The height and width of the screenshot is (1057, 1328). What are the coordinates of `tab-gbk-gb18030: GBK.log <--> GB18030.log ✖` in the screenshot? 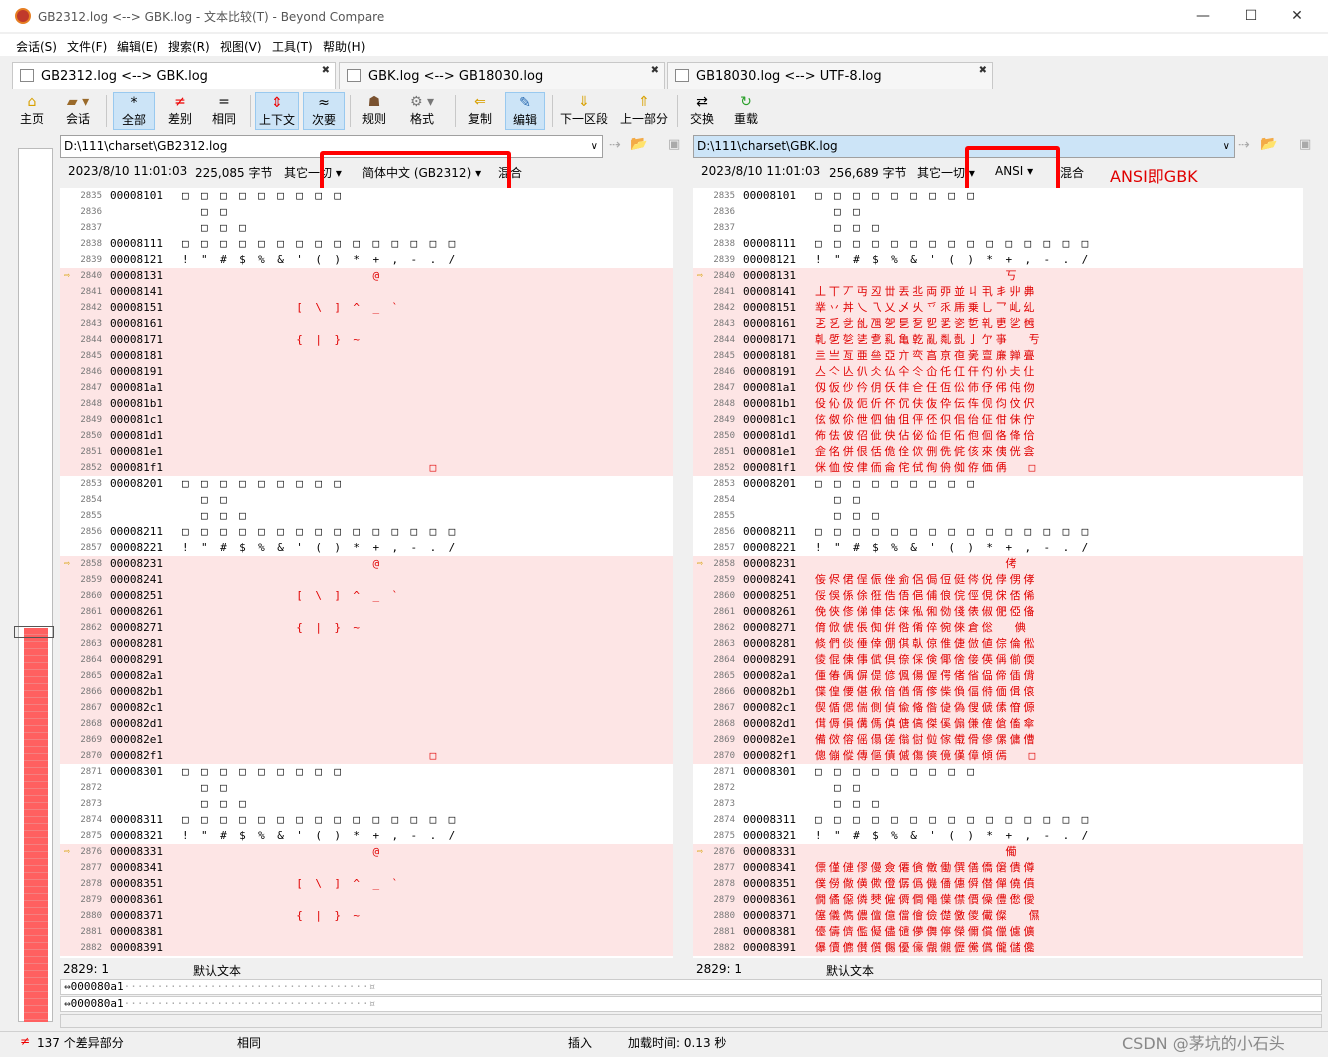 It's located at (502, 75).